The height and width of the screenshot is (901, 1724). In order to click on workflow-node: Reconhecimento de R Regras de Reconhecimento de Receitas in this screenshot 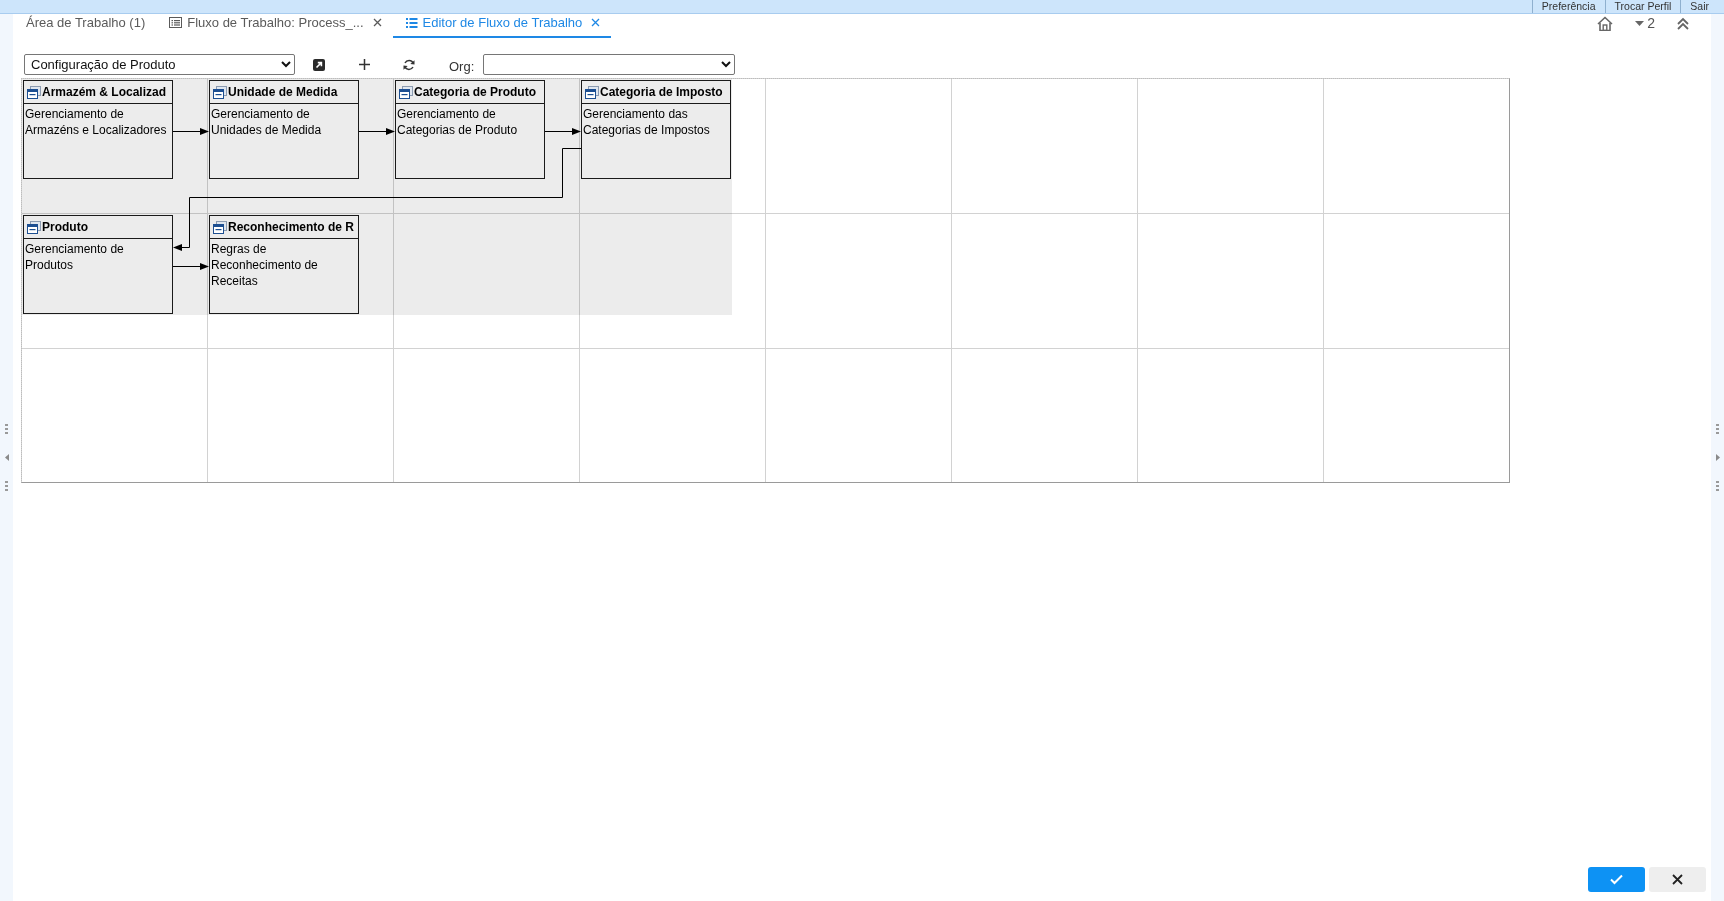, I will do `click(284, 264)`.